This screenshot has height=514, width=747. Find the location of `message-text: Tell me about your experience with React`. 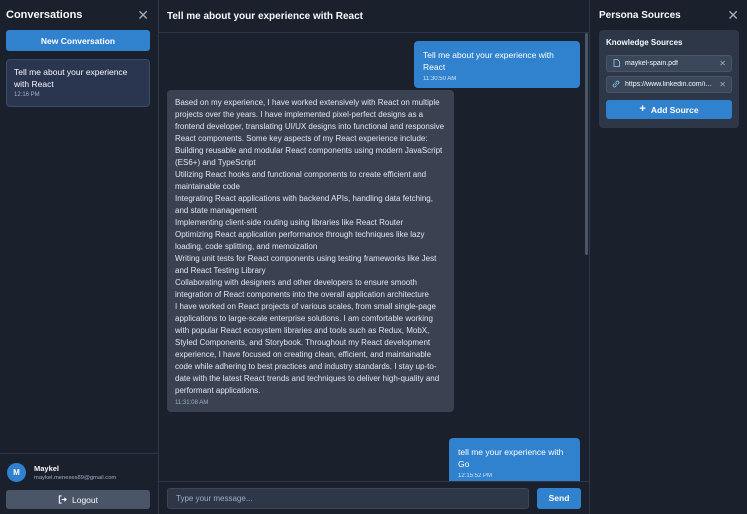

message-text: Tell me about your experience with React is located at coordinates (488, 61).